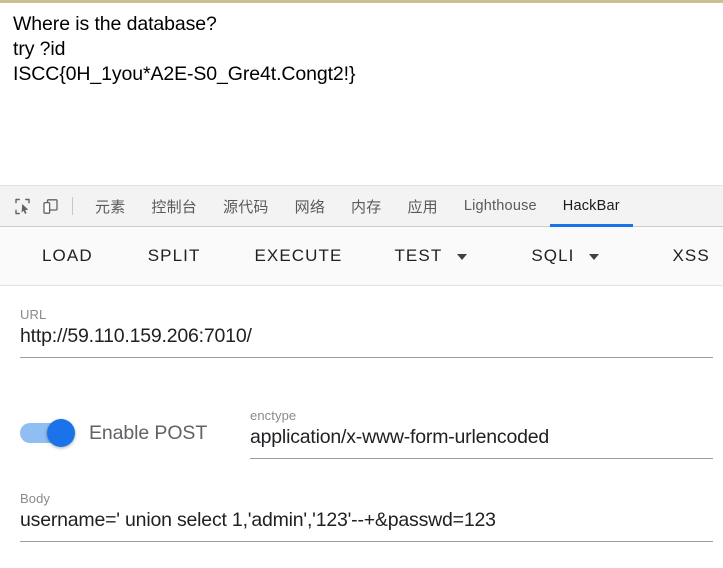 This screenshot has height=568, width=723. I want to click on test-menu-label: TEST, so click(418, 255).